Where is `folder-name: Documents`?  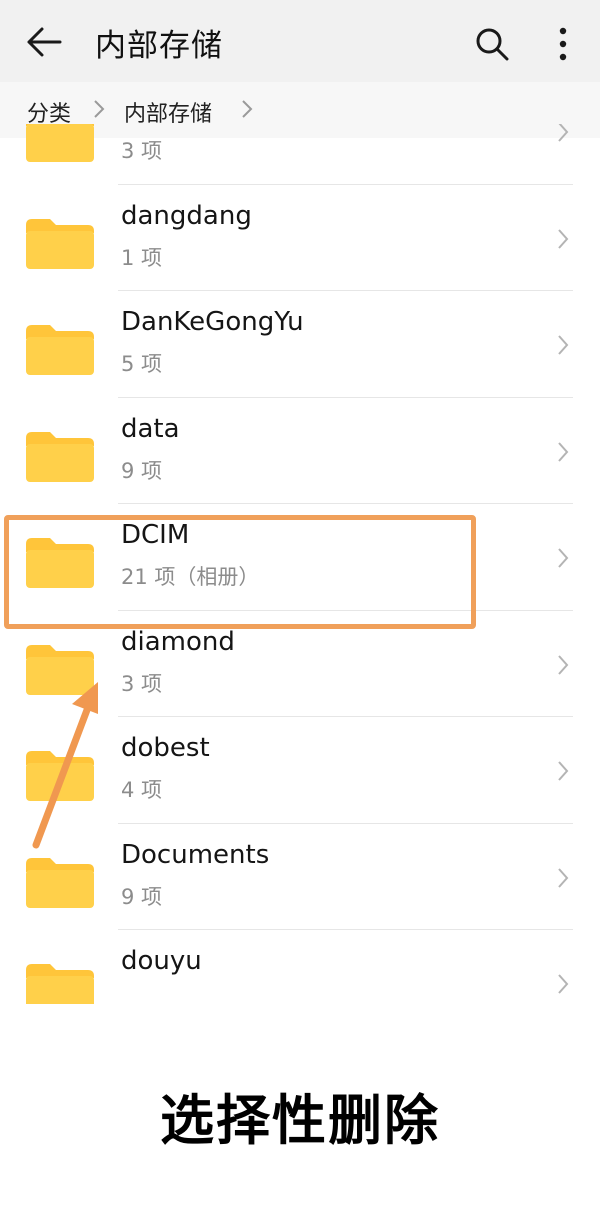
folder-name: Documents is located at coordinates (195, 854).